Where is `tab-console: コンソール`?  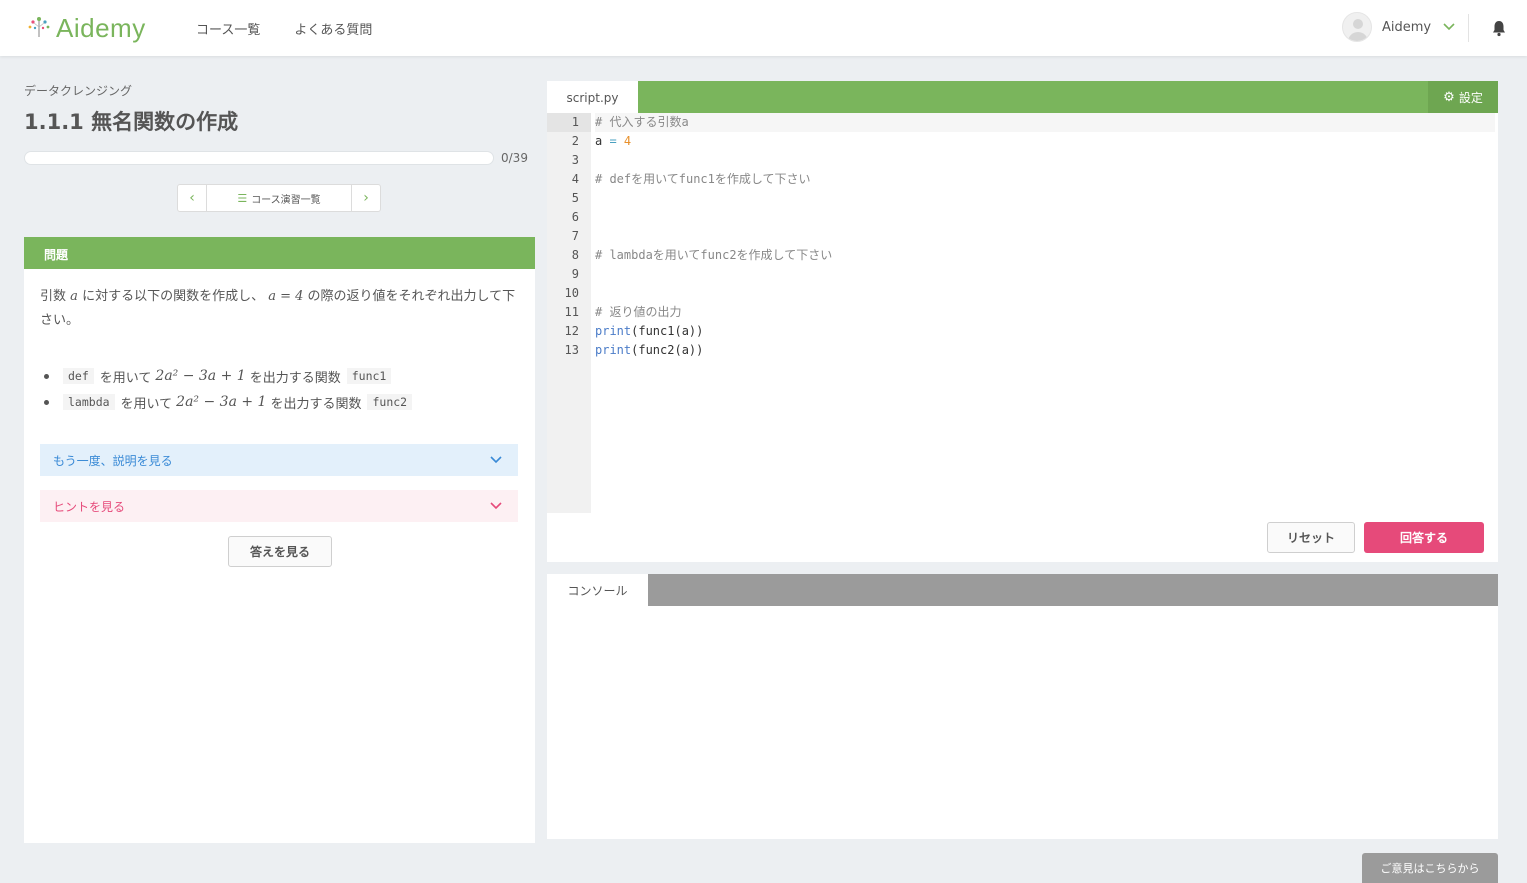
tab-console: コンソール is located at coordinates (597, 590).